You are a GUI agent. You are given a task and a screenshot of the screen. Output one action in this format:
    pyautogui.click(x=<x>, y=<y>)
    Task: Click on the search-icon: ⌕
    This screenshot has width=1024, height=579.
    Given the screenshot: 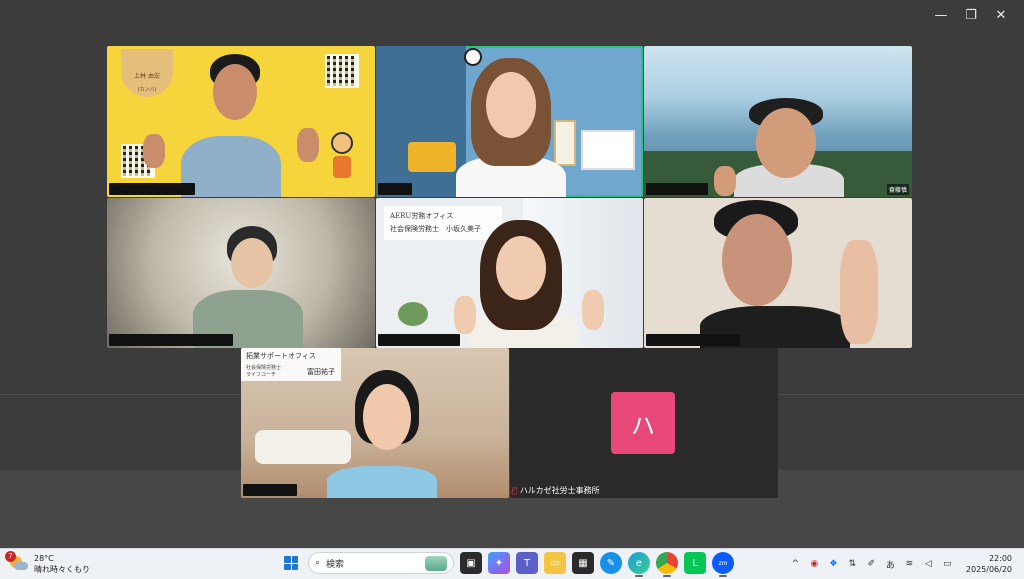 What is the action you would take?
    pyautogui.click(x=318, y=563)
    